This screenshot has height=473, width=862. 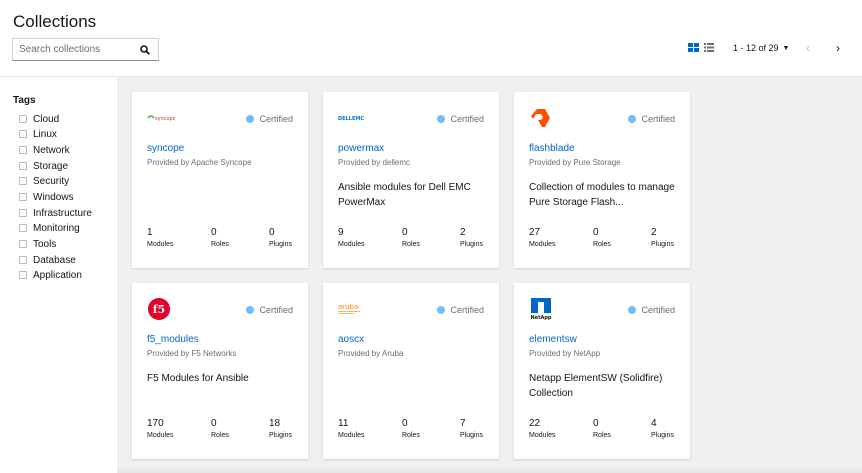 I want to click on collection-name-link: elementsw, so click(x=553, y=339).